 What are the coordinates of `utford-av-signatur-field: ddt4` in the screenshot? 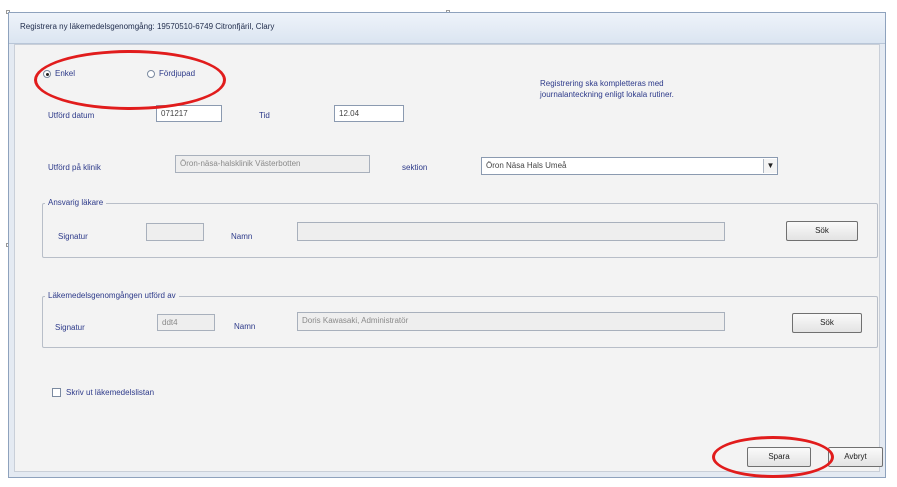 It's located at (186, 322).